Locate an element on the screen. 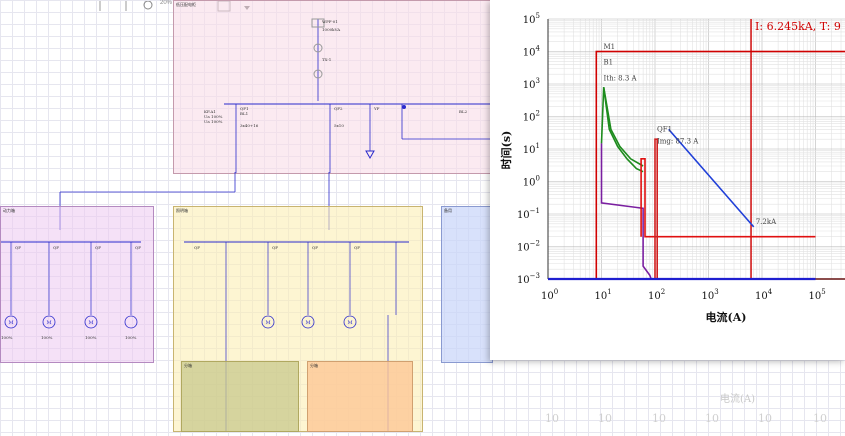 The height and width of the screenshot is (436, 845). x-tick-label: 105 is located at coordinates (817, 295).